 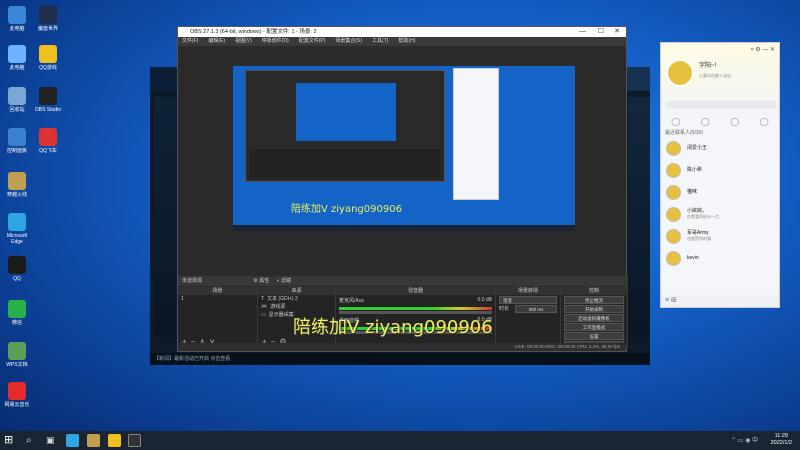 I want to click on desktop-icon: OBS Studio, so click(x=48, y=100).